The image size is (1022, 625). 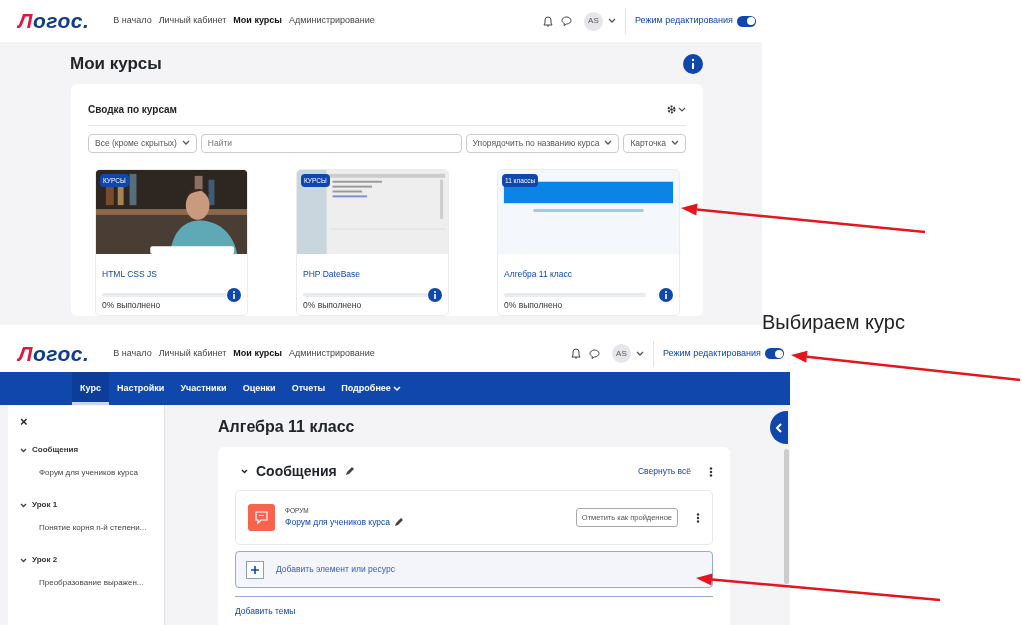 What do you see at coordinates (140, 388) in the screenshot?
I see `course-tab: Настройки` at bounding box center [140, 388].